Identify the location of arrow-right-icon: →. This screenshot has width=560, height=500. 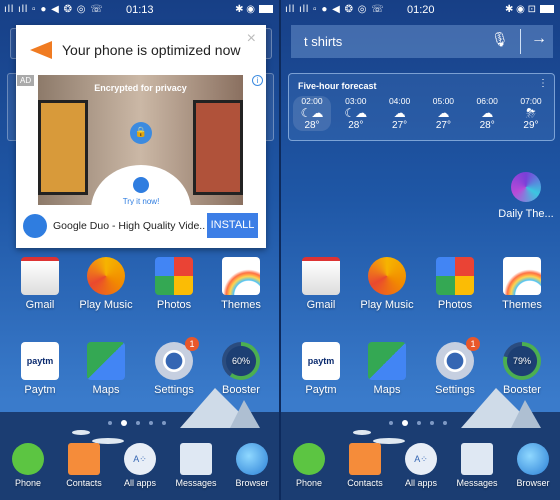
(539, 39).